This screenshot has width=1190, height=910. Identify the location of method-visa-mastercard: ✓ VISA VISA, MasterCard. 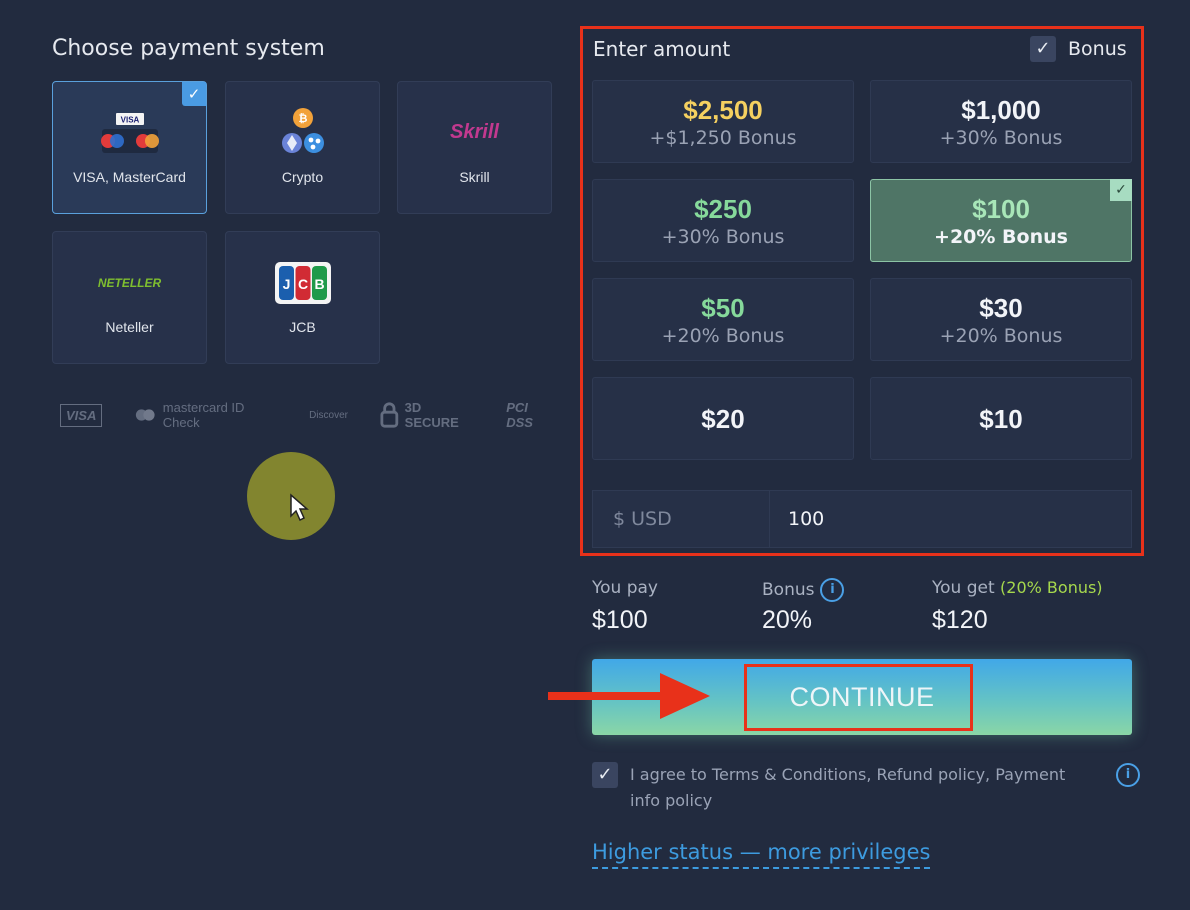
(129, 147).